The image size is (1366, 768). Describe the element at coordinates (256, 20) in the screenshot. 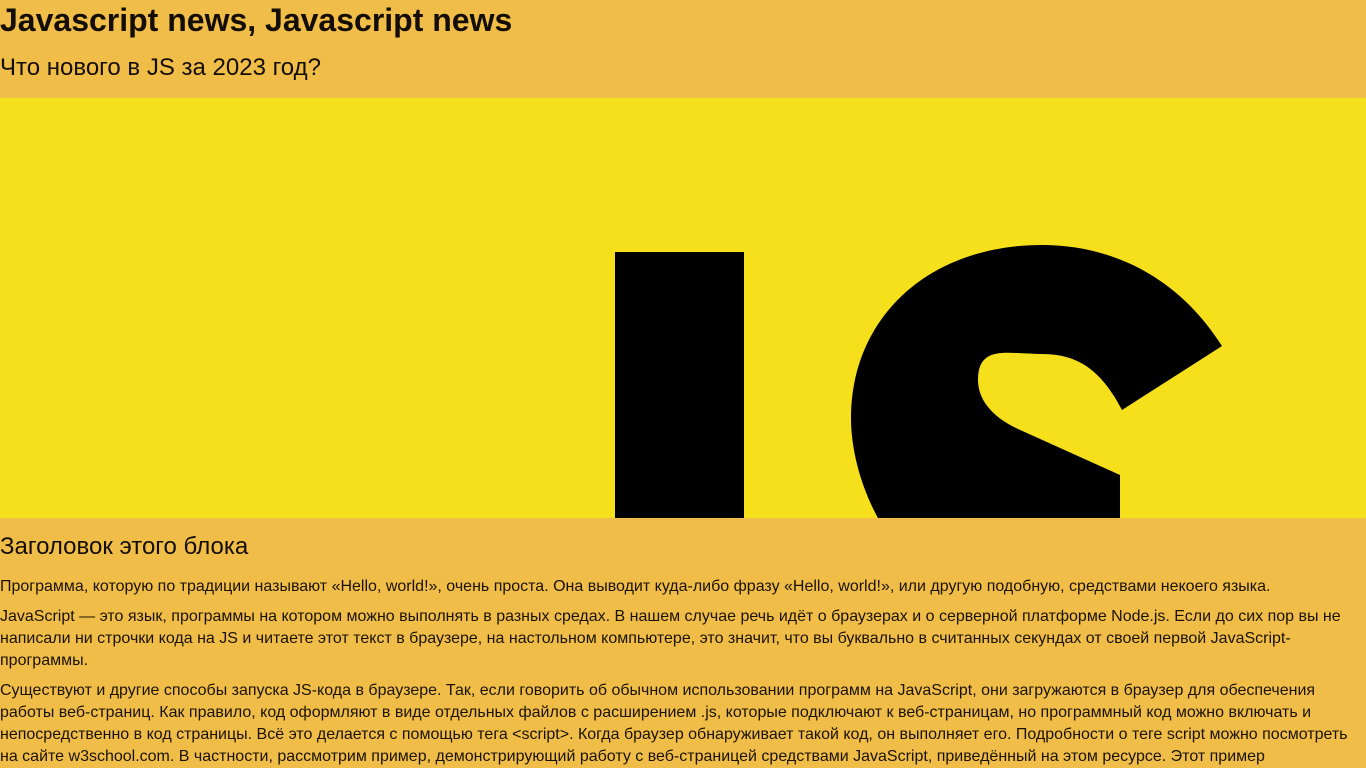

I see `site-title: Javascript news, Javascript news` at that location.